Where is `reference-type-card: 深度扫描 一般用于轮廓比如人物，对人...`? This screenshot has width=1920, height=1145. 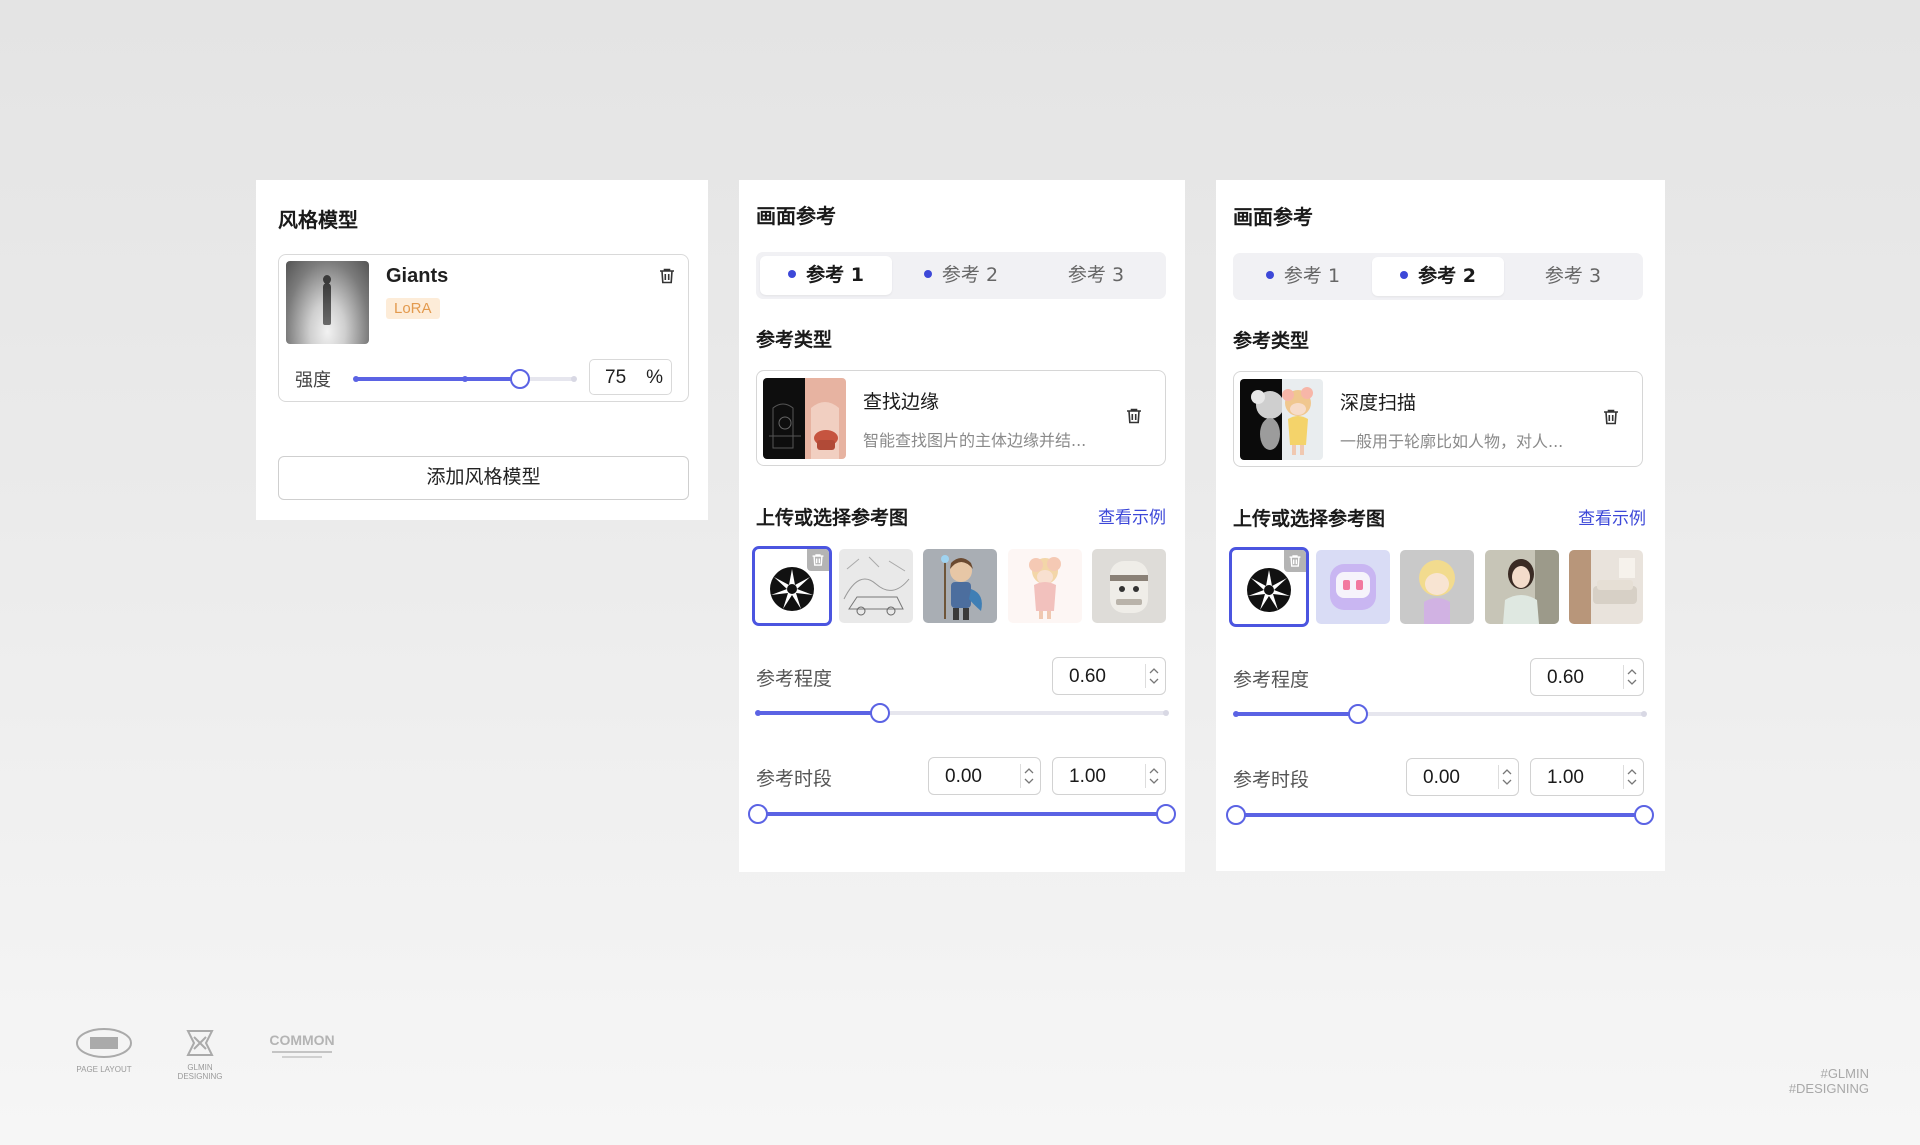
reference-type-card: 深度扫描 一般用于轮廓比如人物，对人... is located at coordinates (1438, 419).